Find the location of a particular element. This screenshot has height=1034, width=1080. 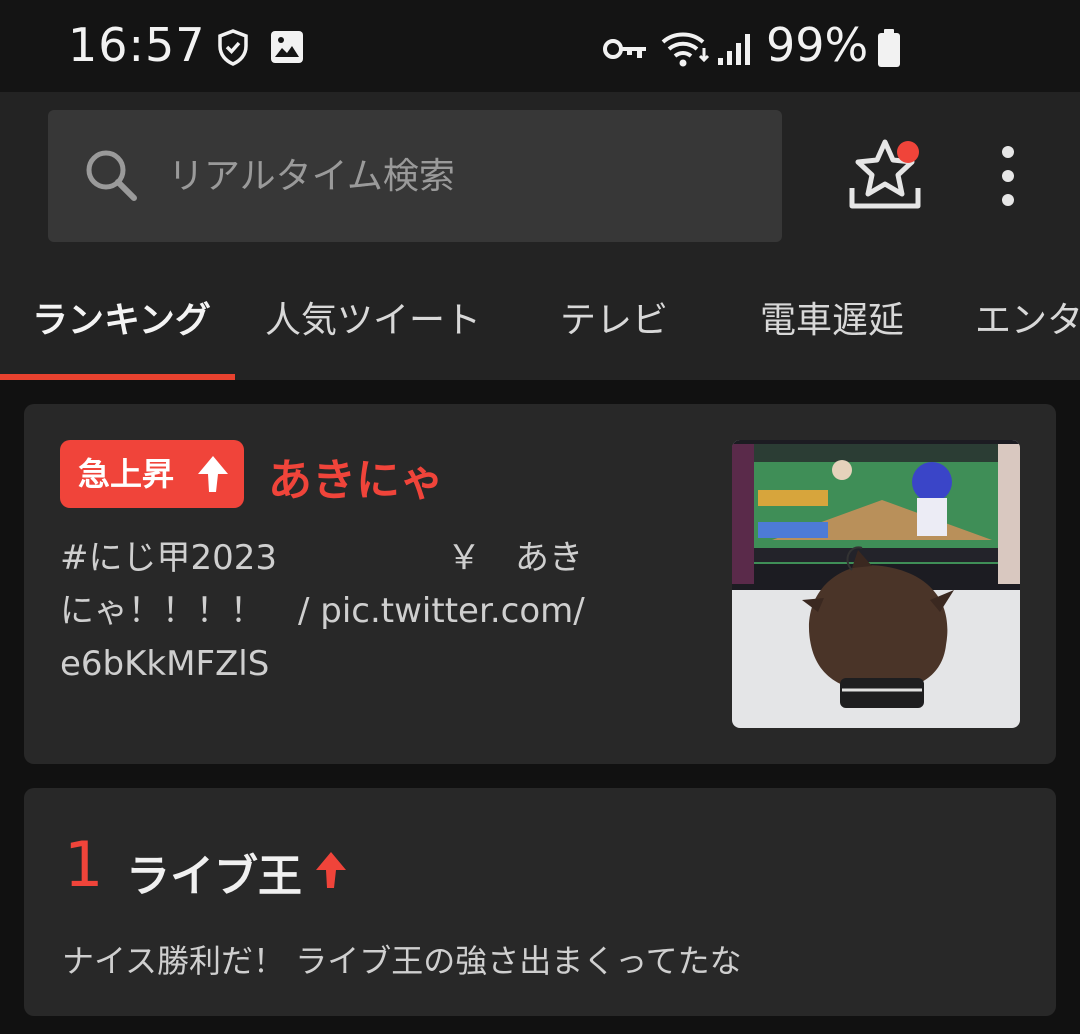

menu-button is located at coordinates (1008, 177).